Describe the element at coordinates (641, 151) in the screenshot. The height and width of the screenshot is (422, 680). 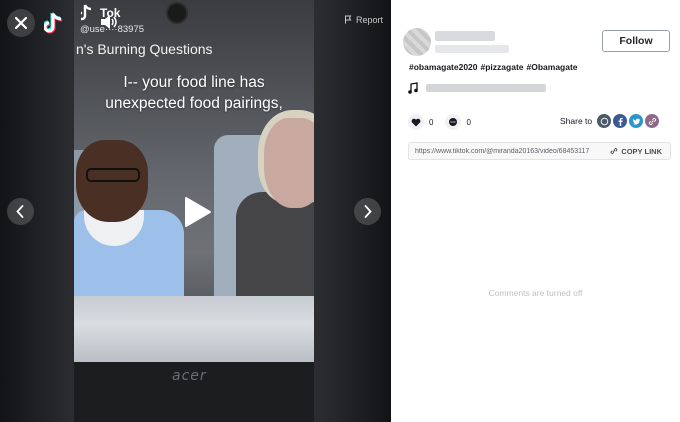
I see `copy-link-label: COPY LINK` at that location.